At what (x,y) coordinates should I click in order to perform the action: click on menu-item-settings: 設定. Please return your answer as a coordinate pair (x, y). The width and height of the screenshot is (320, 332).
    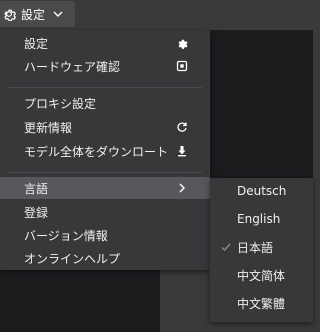
    Looking at the image, I should click on (105, 43).